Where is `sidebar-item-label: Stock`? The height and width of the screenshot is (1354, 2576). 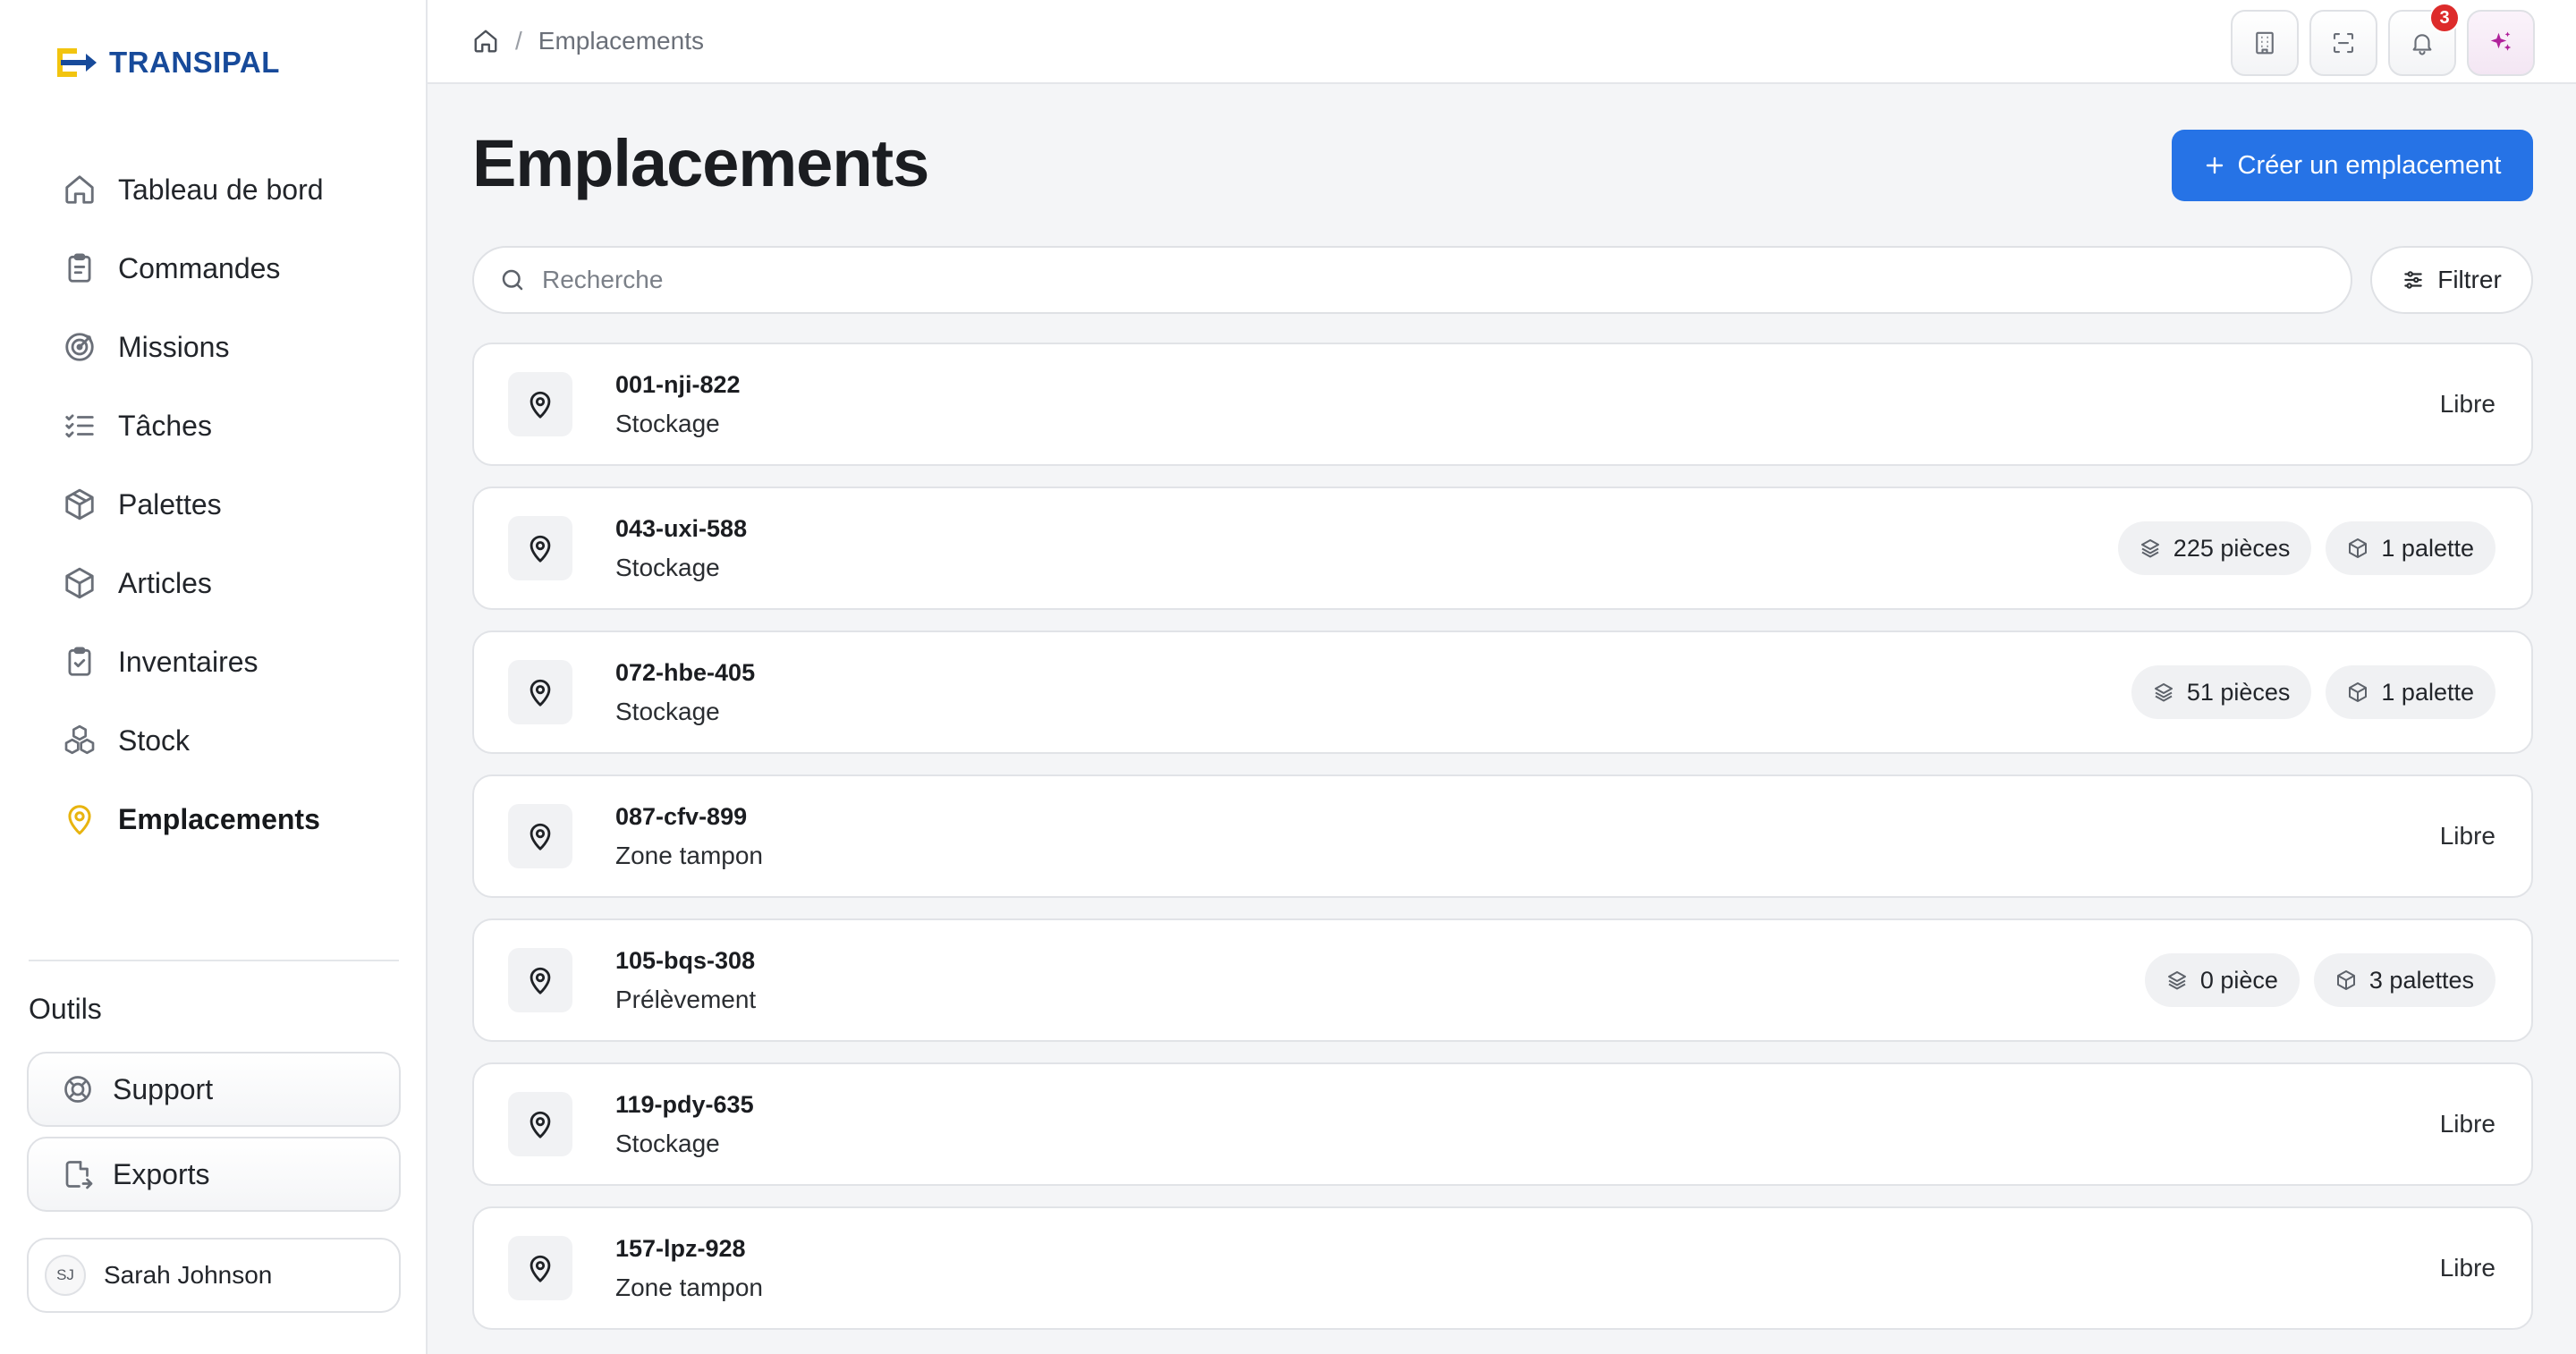 sidebar-item-label: Stock is located at coordinates (154, 740).